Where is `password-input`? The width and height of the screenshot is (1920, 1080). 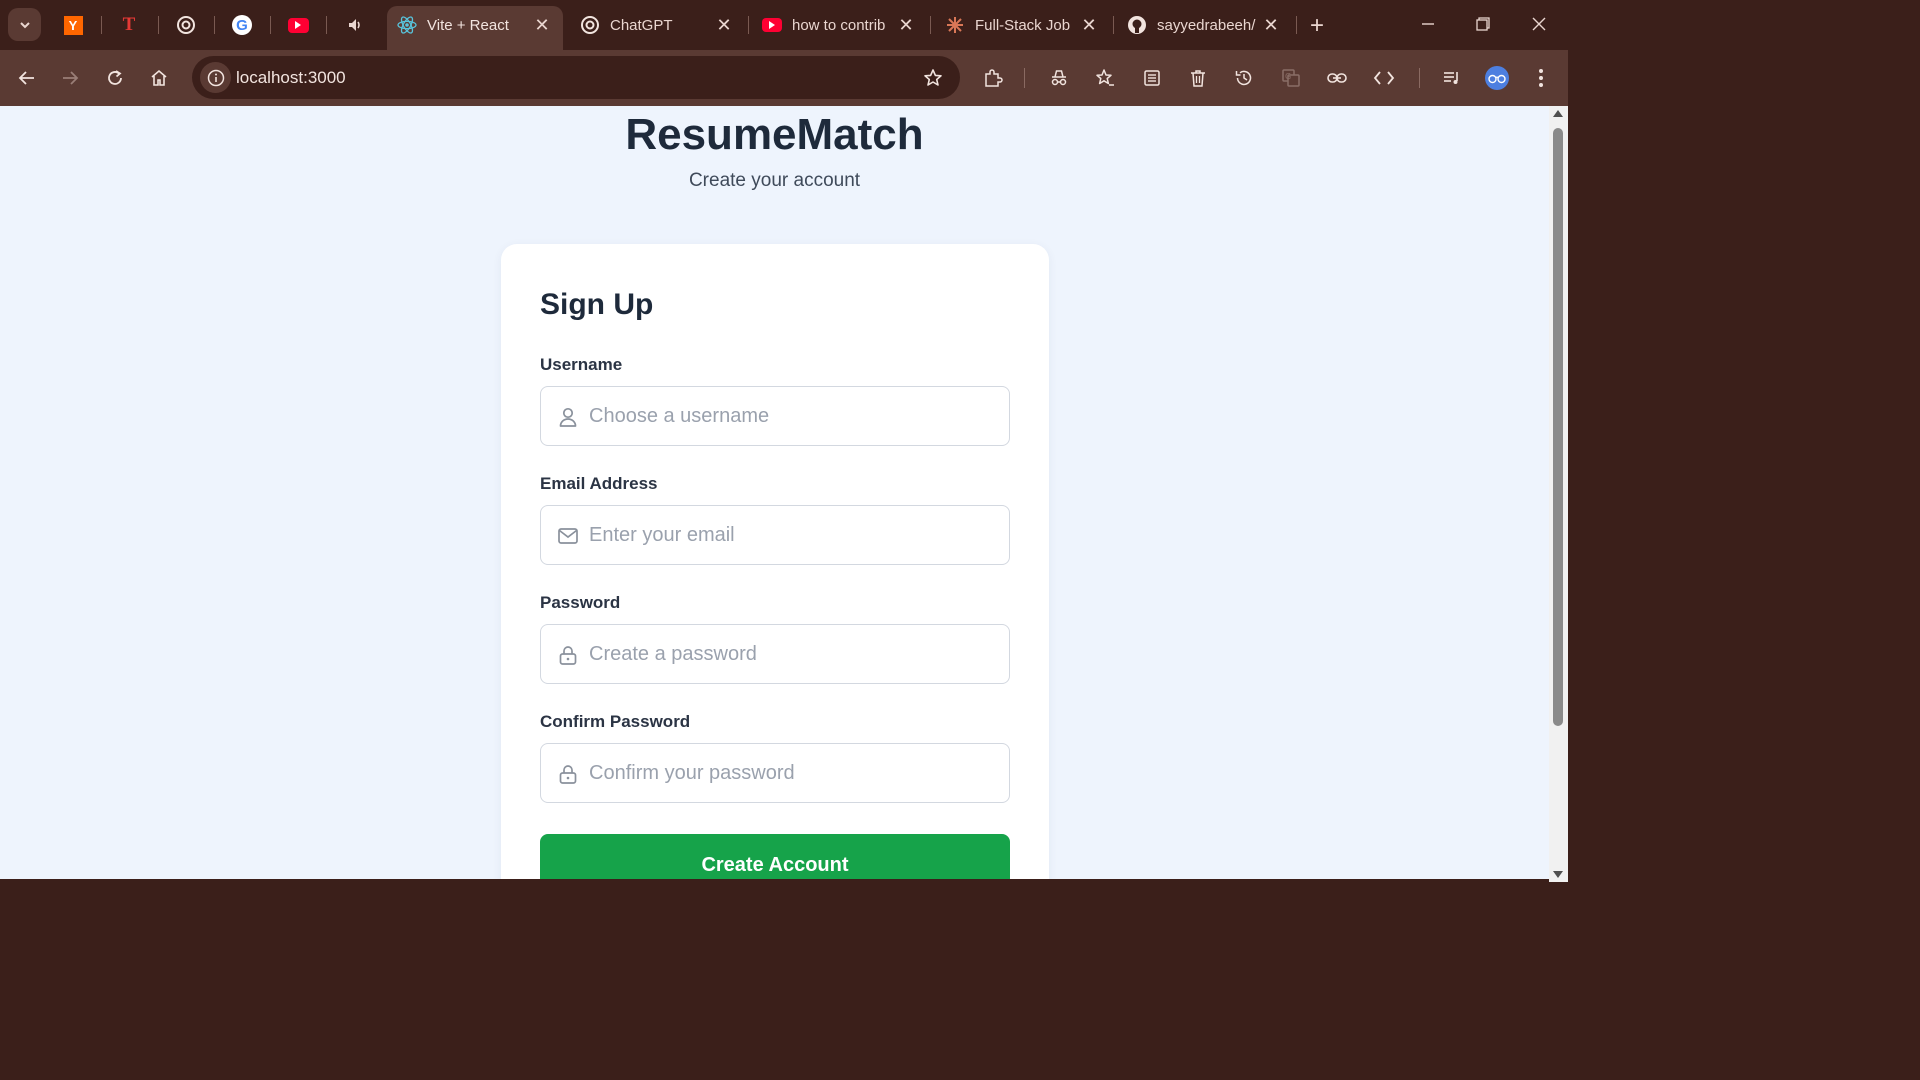 password-input is located at coordinates (794, 654).